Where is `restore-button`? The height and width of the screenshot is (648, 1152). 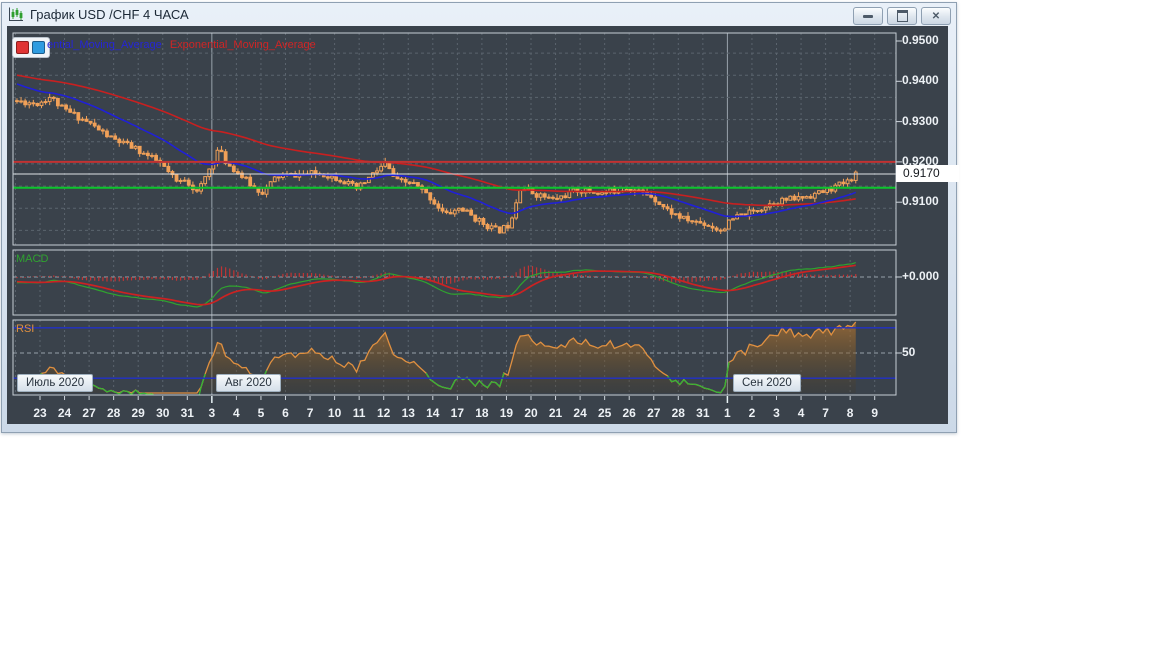 restore-button is located at coordinates (902, 16).